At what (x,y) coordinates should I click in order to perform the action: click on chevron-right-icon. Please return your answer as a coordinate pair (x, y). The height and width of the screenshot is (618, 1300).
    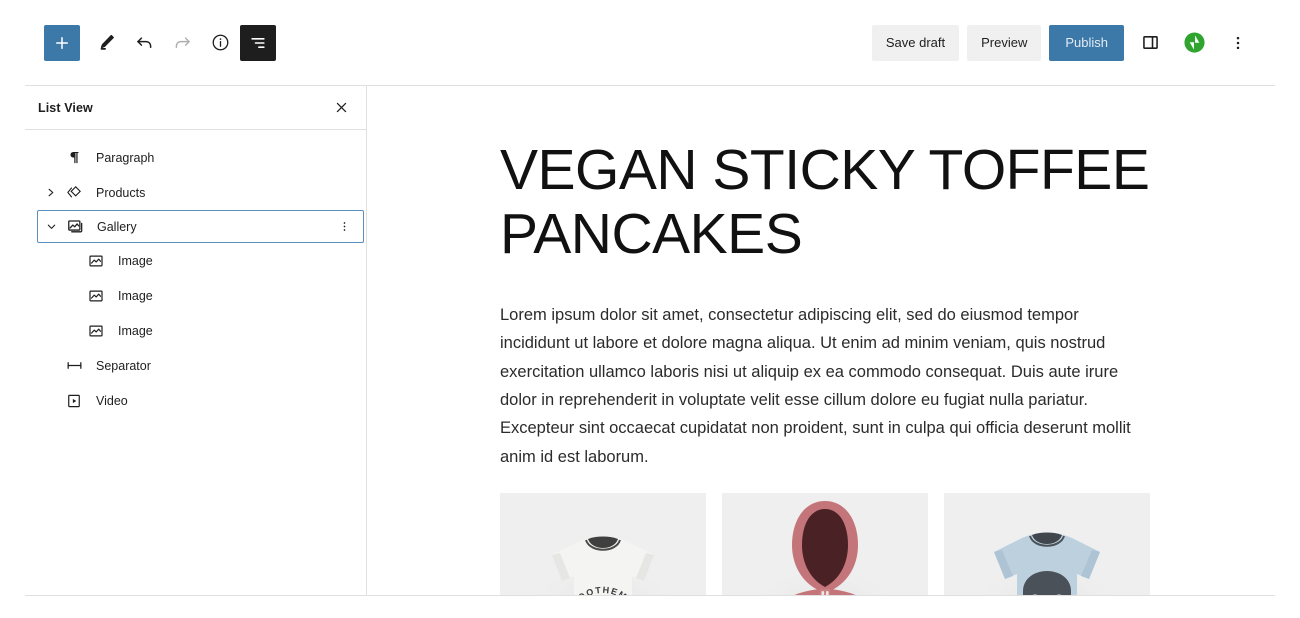
    Looking at the image, I should click on (50, 192).